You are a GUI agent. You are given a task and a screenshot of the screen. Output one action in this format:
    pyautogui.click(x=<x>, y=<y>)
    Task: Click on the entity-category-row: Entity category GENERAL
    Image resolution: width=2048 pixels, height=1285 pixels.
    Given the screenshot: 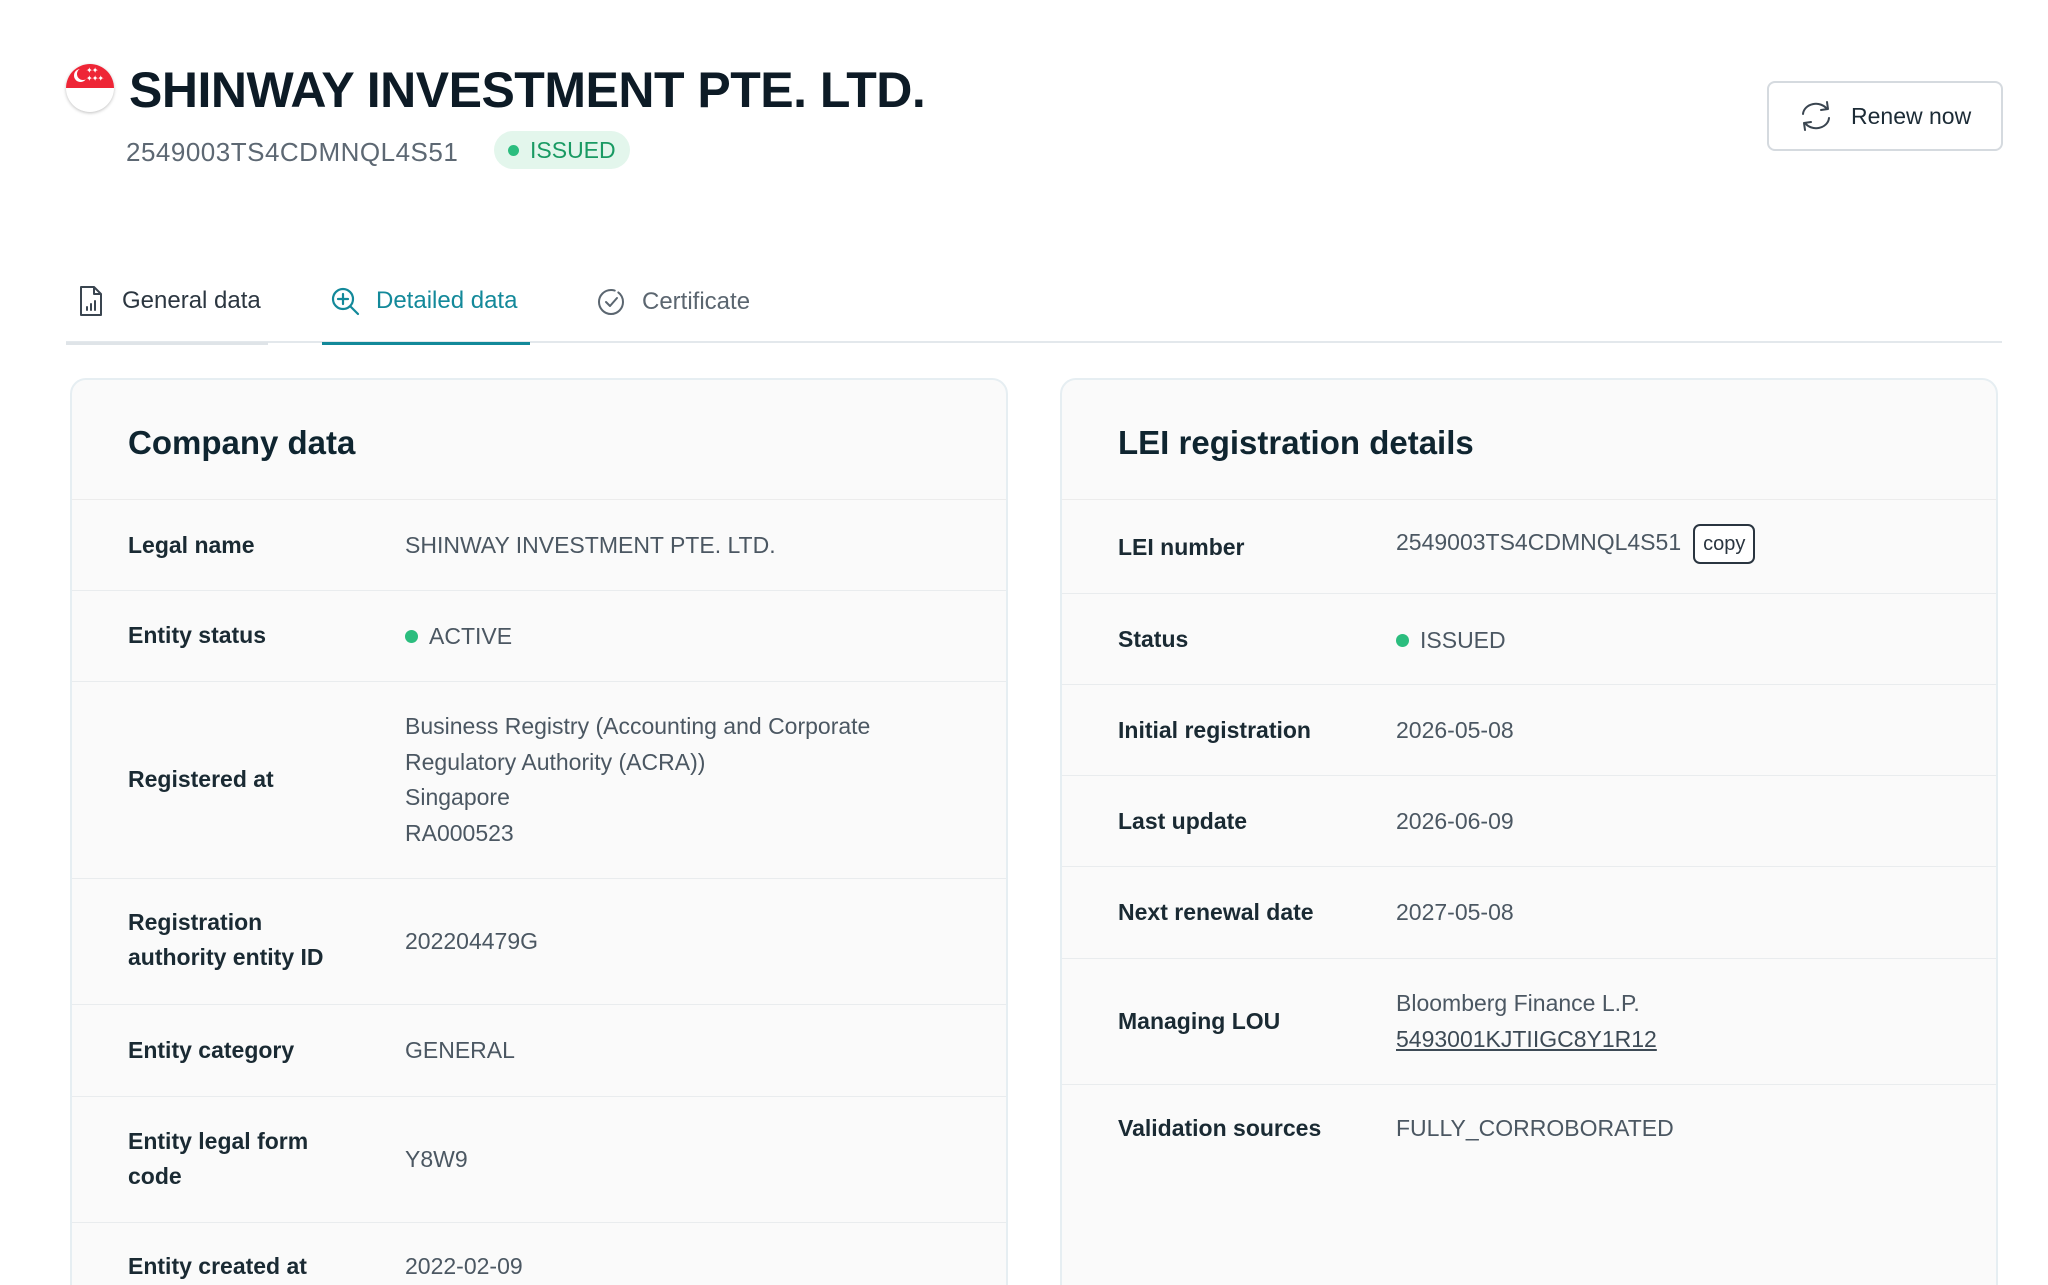 What is the action you would take?
    pyautogui.click(x=539, y=1051)
    